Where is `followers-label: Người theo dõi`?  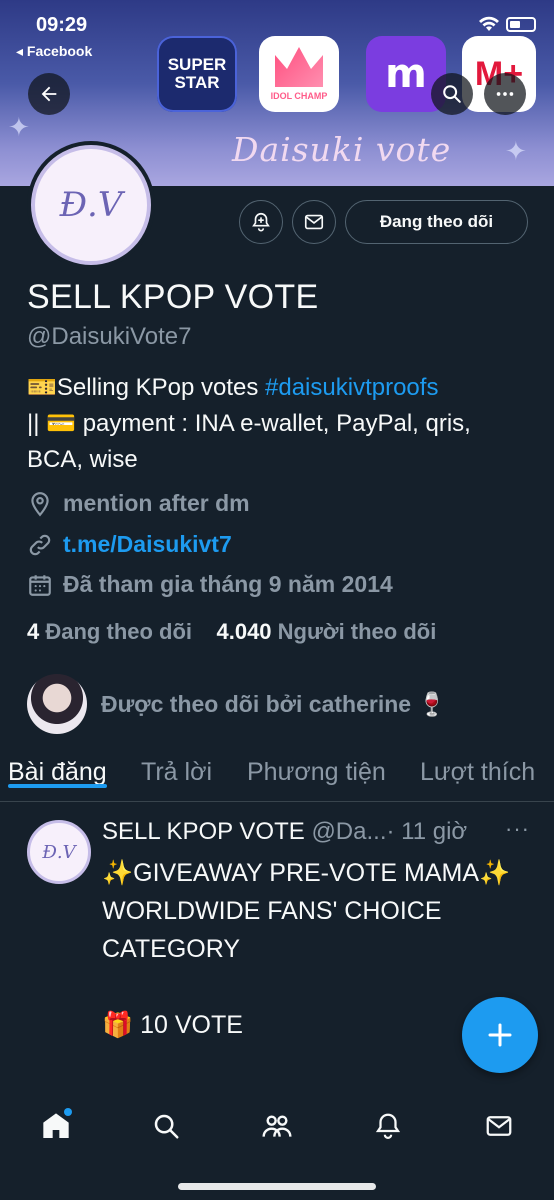
followers-label: Người theo dõi is located at coordinates (357, 631).